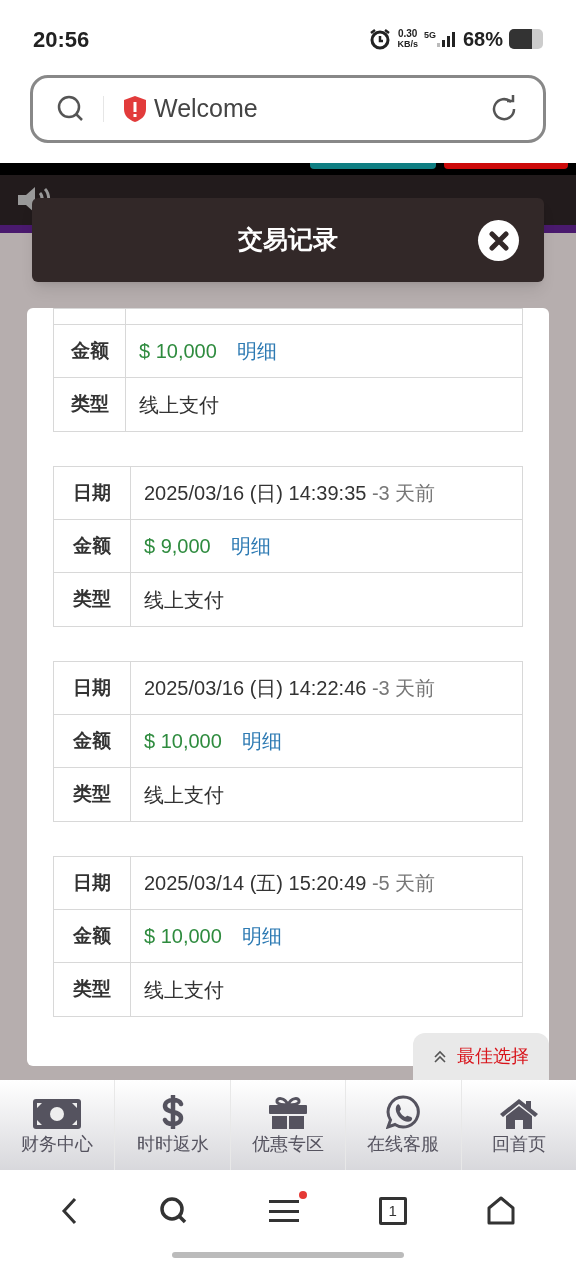  I want to click on menu-icon, so click(284, 1211).